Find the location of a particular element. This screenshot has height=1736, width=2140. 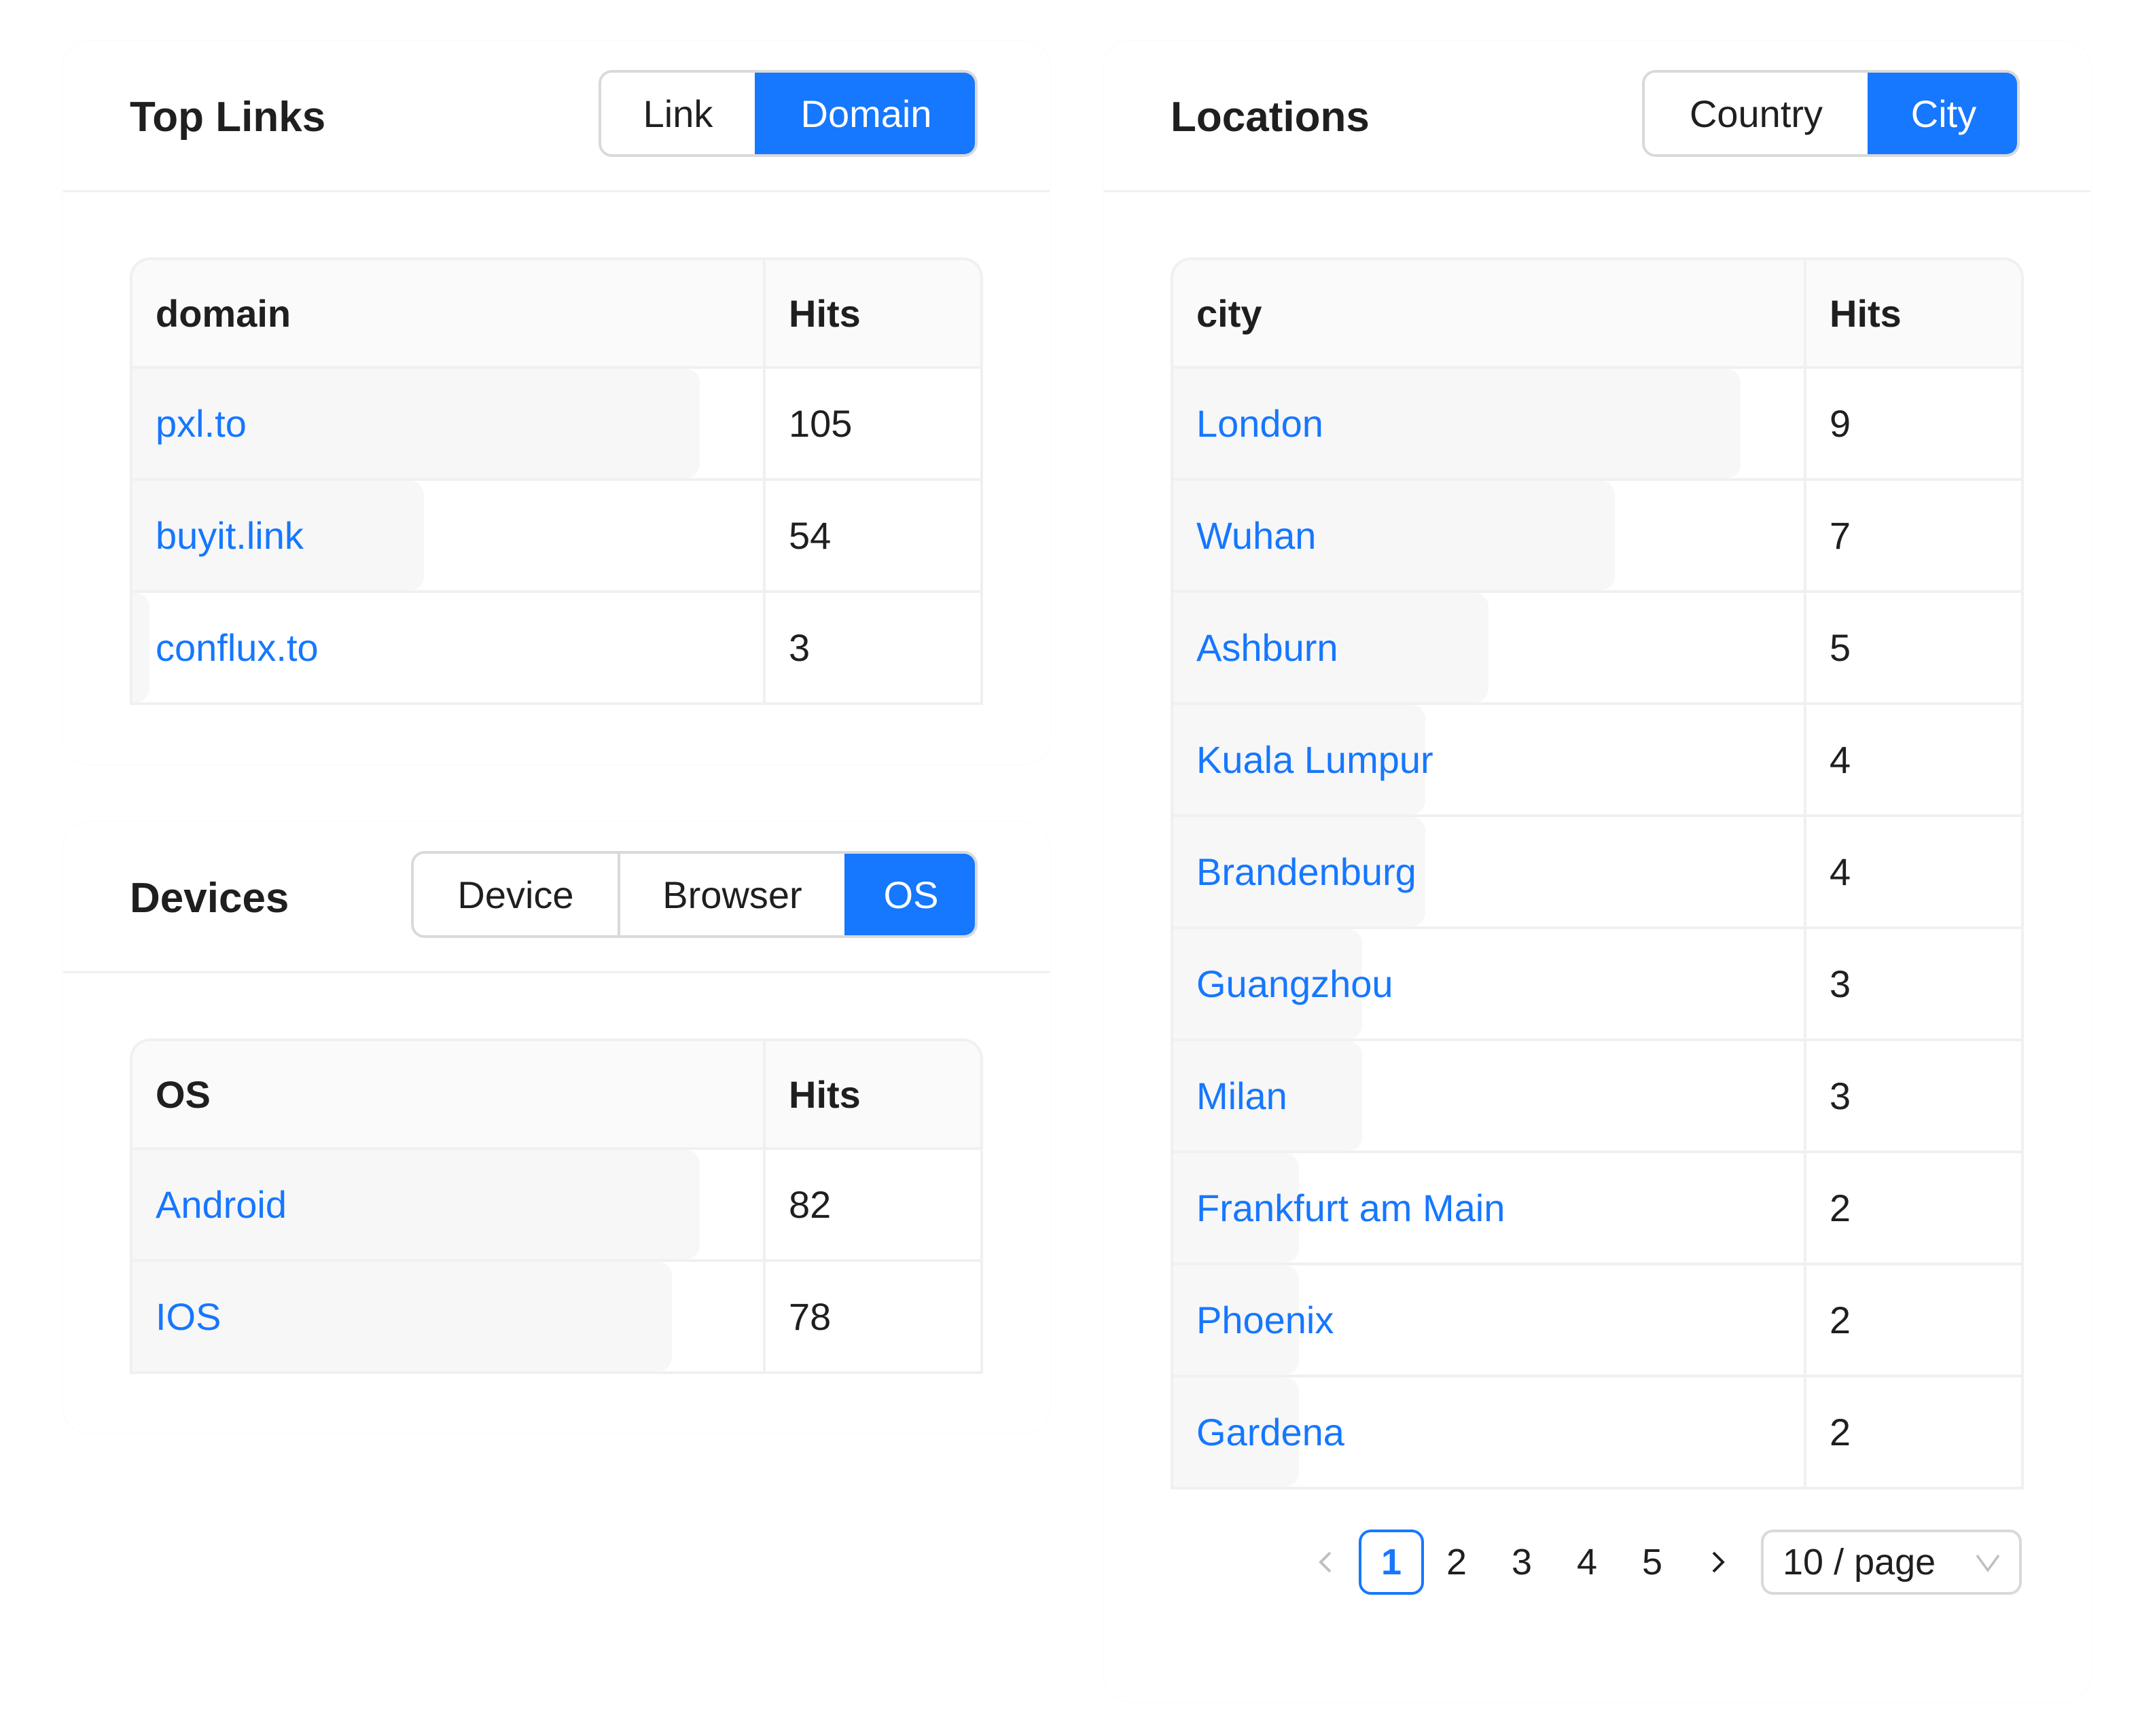

top-links-title: Top Links is located at coordinates (228, 117).